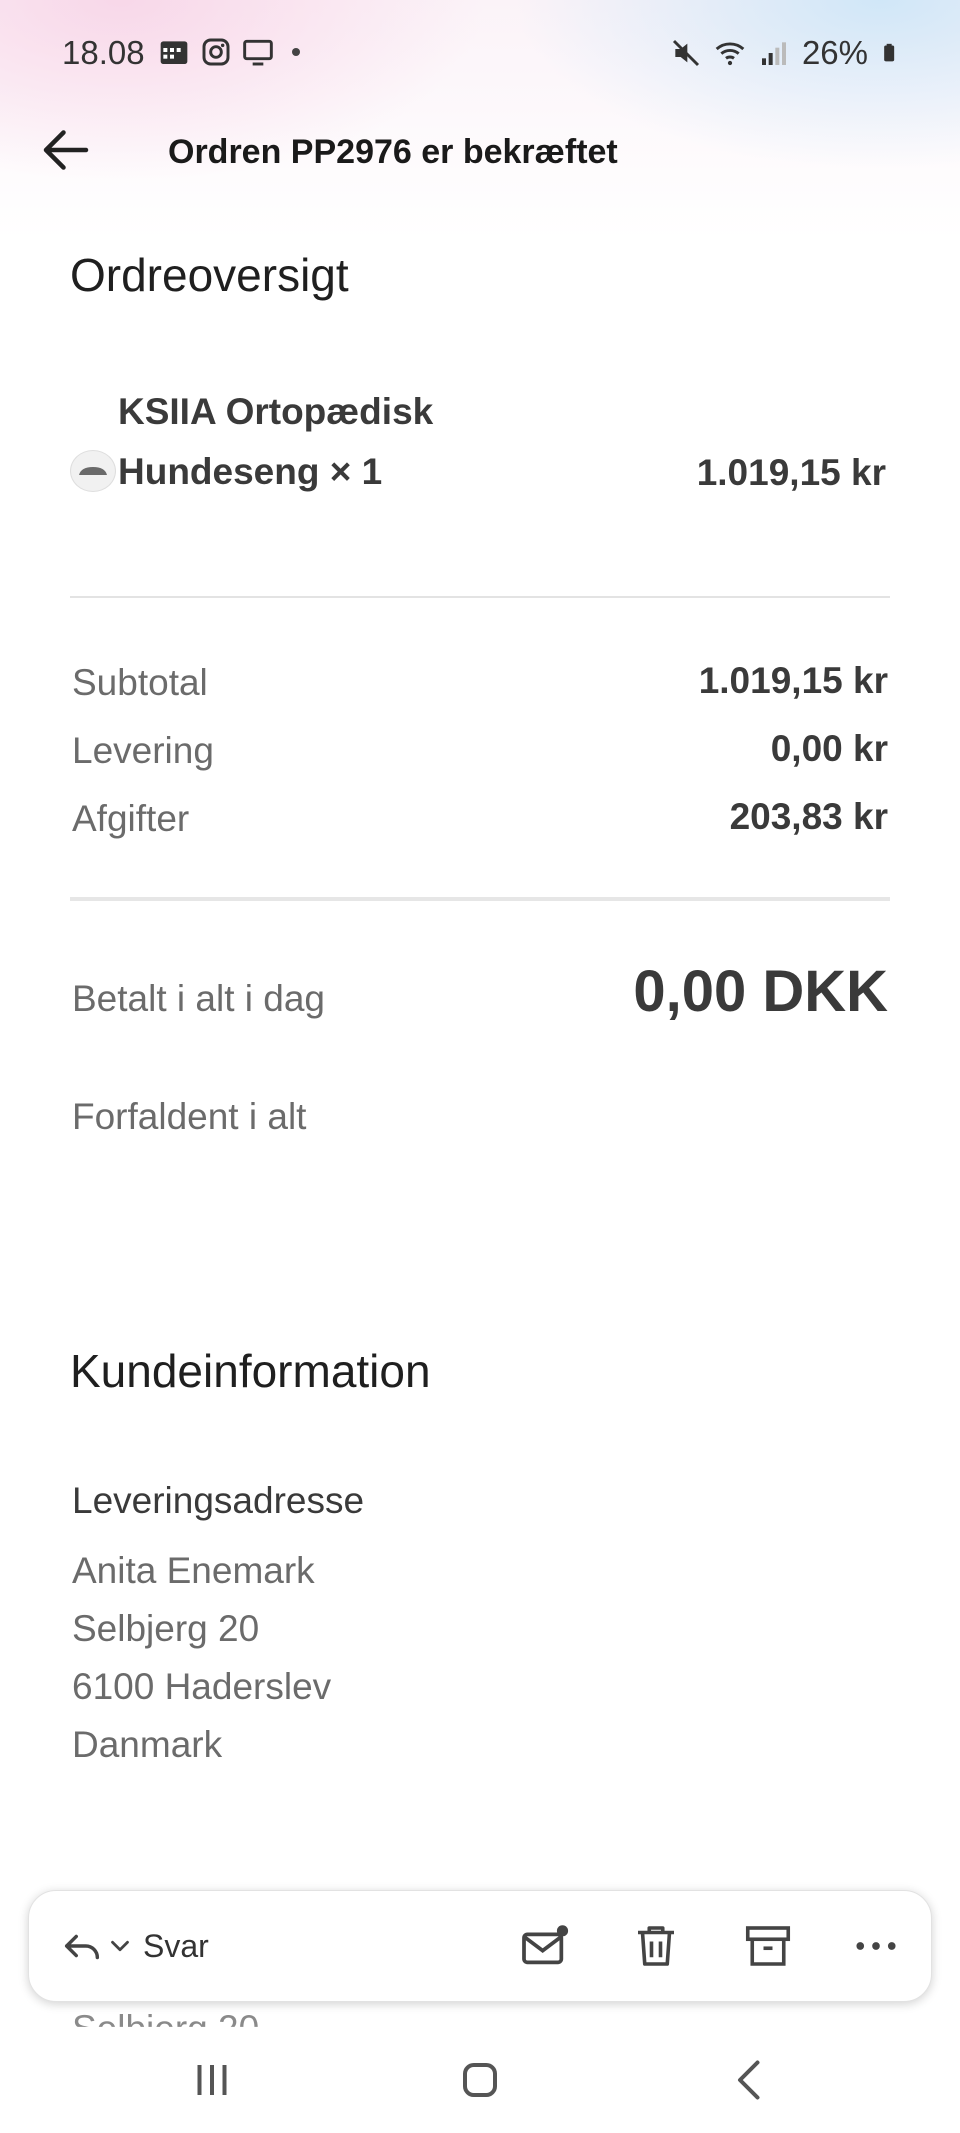 The image size is (960, 2133). Describe the element at coordinates (143, 750) in the screenshot. I see `shipping-label: Levering` at that location.